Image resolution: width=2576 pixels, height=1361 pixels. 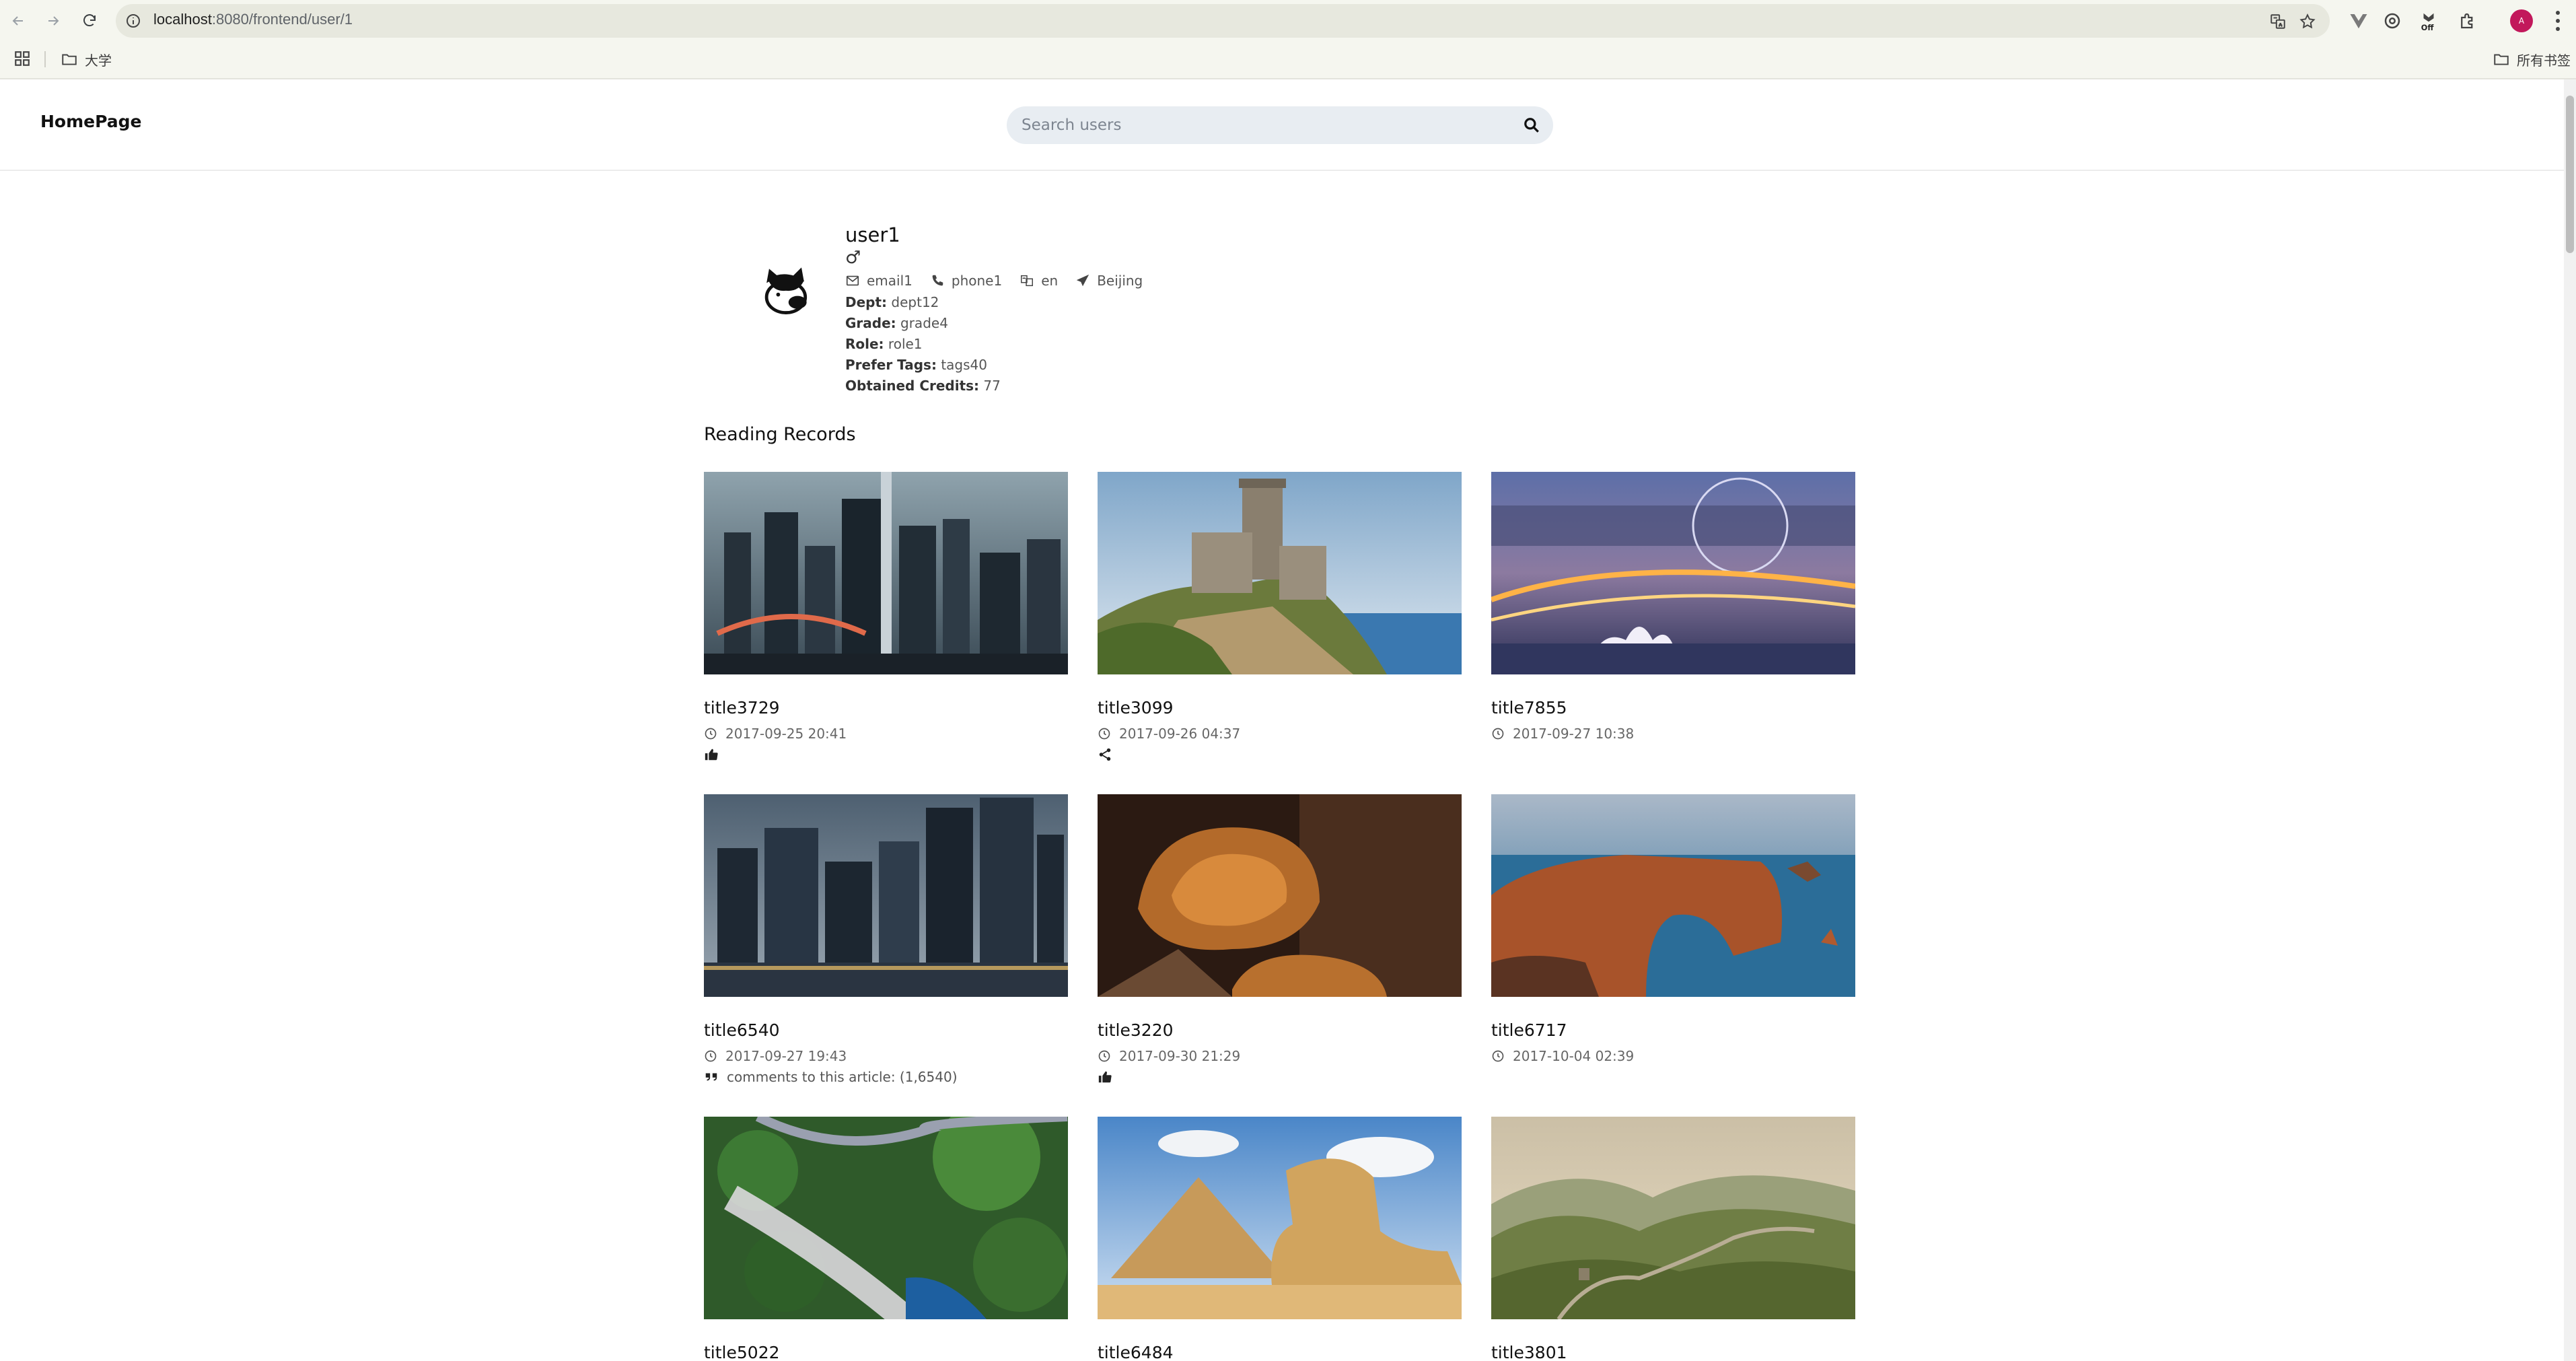 I want to click on contact-row: email1 phone1 en Beijing, so click(x=1249, y=281).